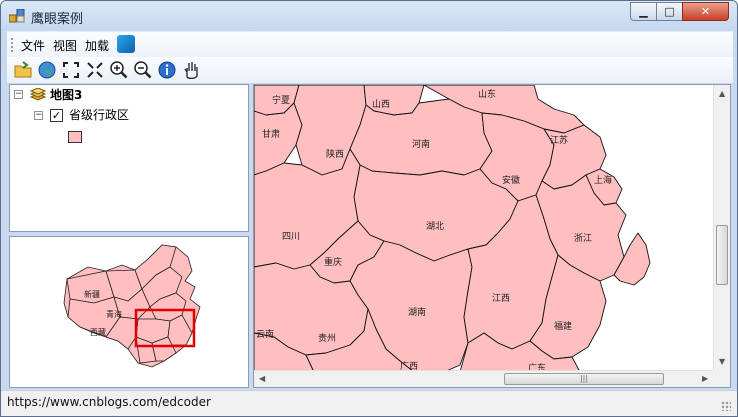 This screenshot has width=738, height=417. Describe the element at coordinates (75, 137) in the screenshot. I see `layer-symbol-swatch` at that location.